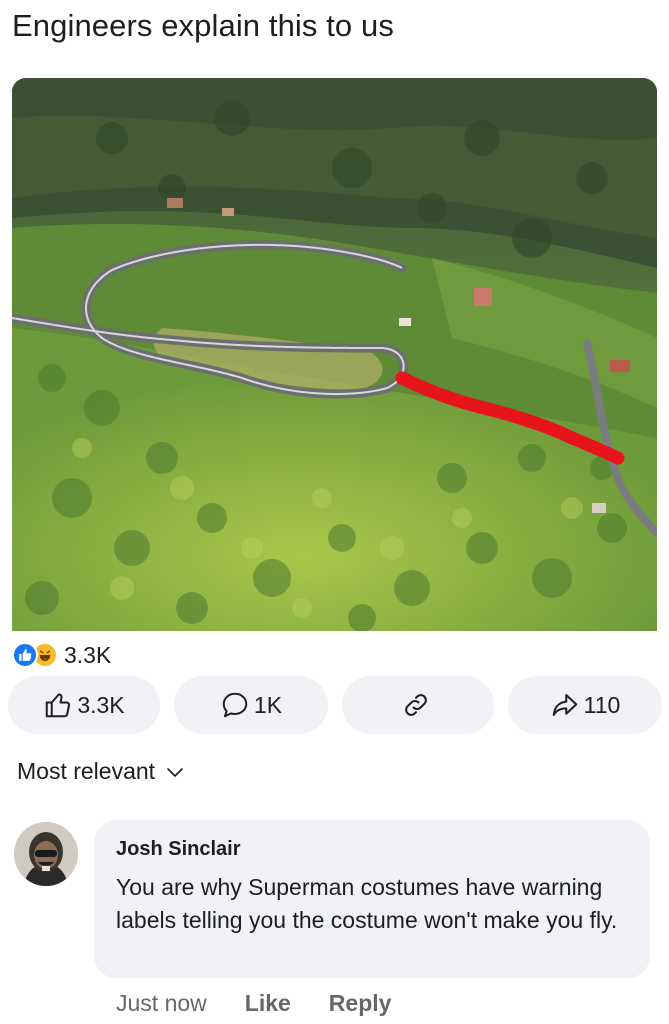  I want to click on comment-sort-dropdown: Most relevant, so click(101, 771).